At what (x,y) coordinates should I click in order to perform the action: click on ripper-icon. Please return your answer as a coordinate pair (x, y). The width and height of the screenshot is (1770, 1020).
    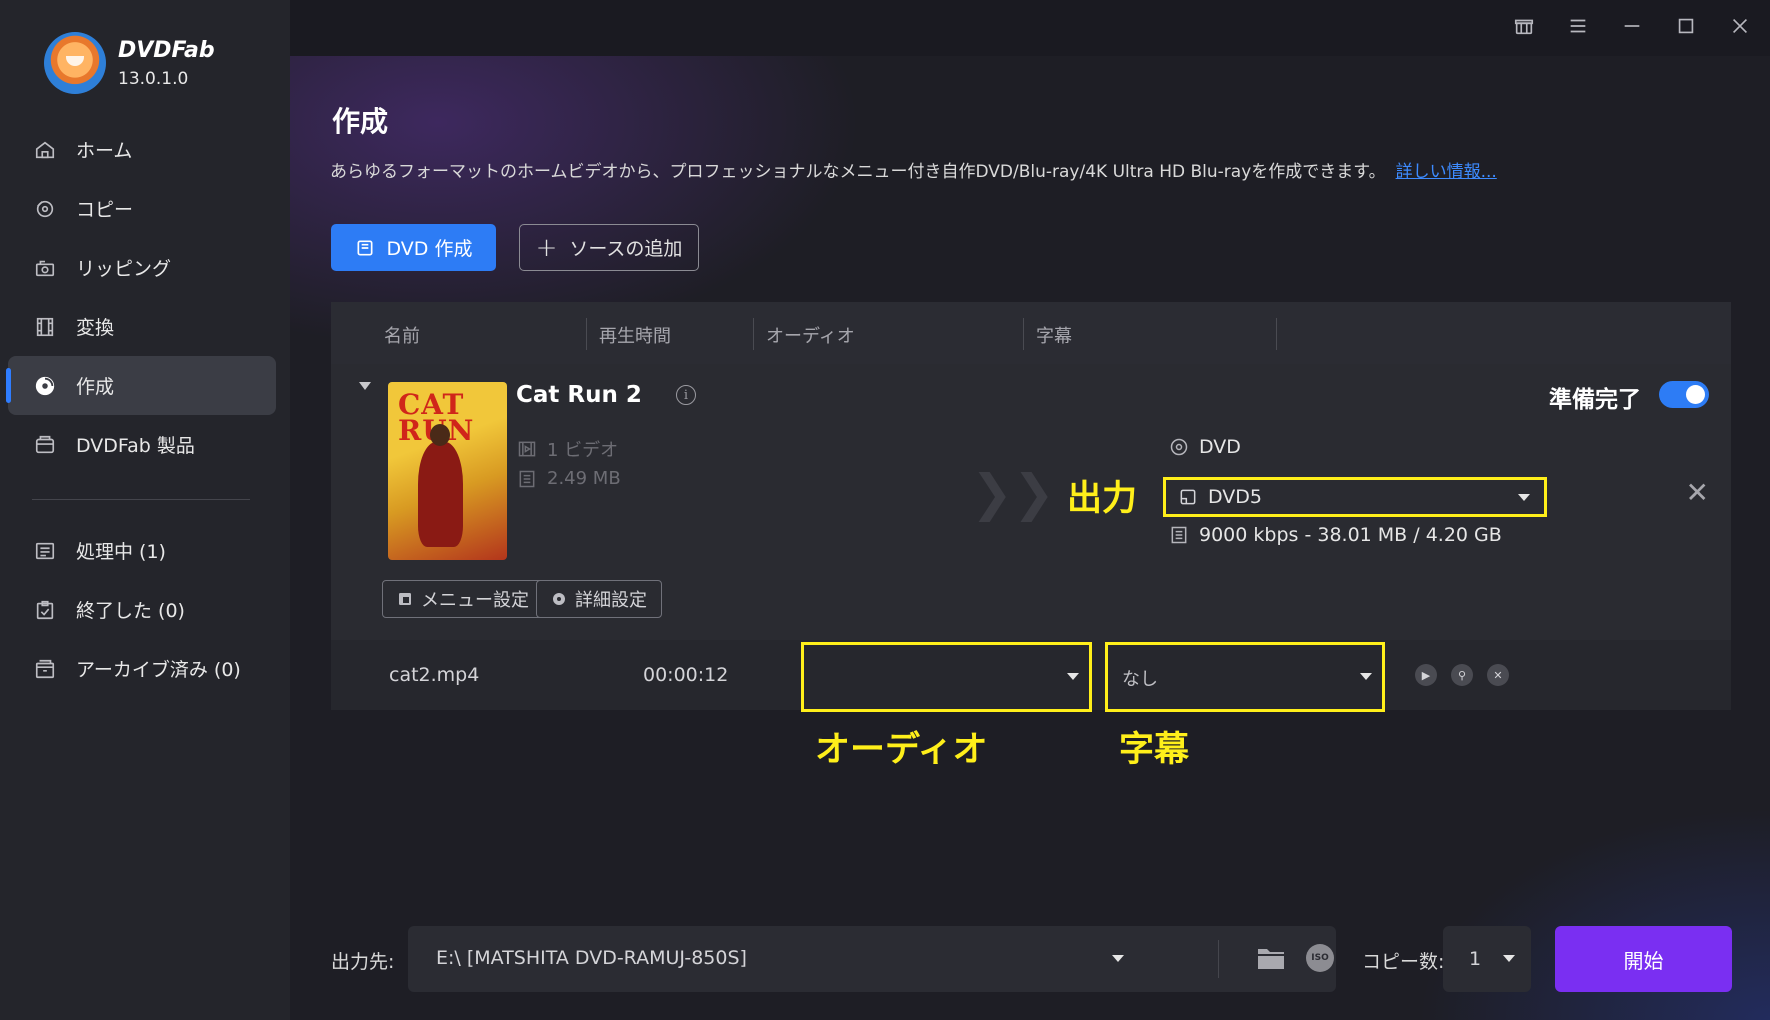
    Looking at the image, I should click on (45, 268).